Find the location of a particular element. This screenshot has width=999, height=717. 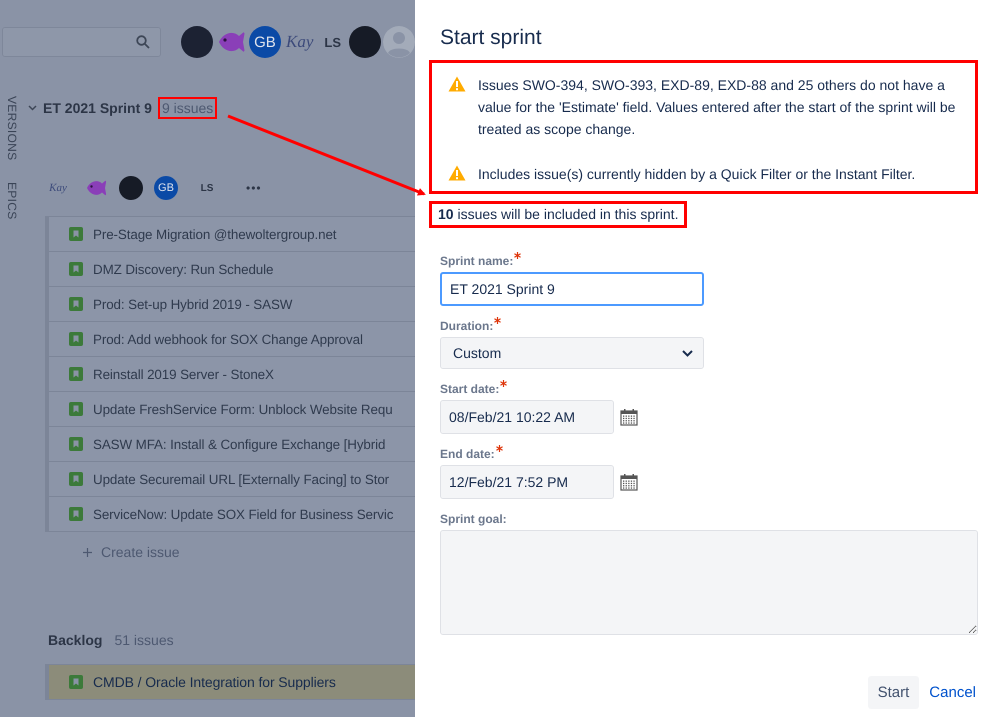

warning-text: Includes issue(s) currently hidden by a Quick Filter or the Instant Filter. is located at coordinates (697, 174).